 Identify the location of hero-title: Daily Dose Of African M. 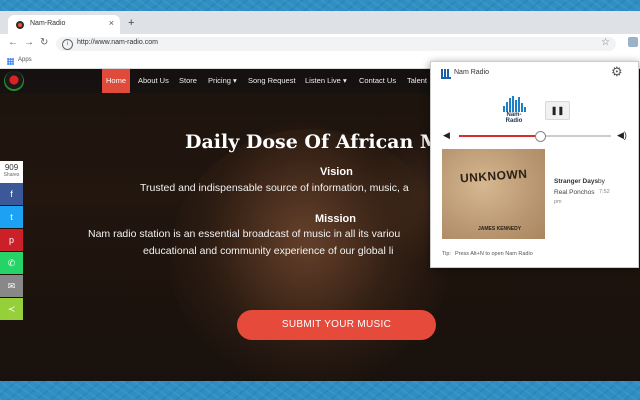
(313, 142).